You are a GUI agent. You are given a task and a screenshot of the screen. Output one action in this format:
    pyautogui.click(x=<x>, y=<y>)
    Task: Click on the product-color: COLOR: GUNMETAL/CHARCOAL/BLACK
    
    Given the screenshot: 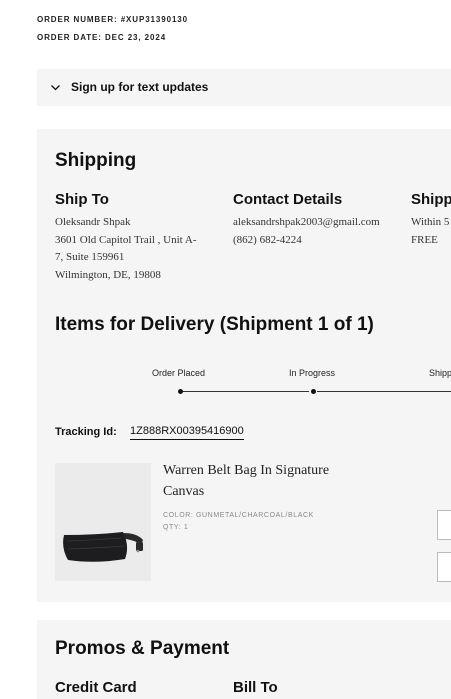 What is the action you would take?
    pyautogui.click(x=238, y=515)
    